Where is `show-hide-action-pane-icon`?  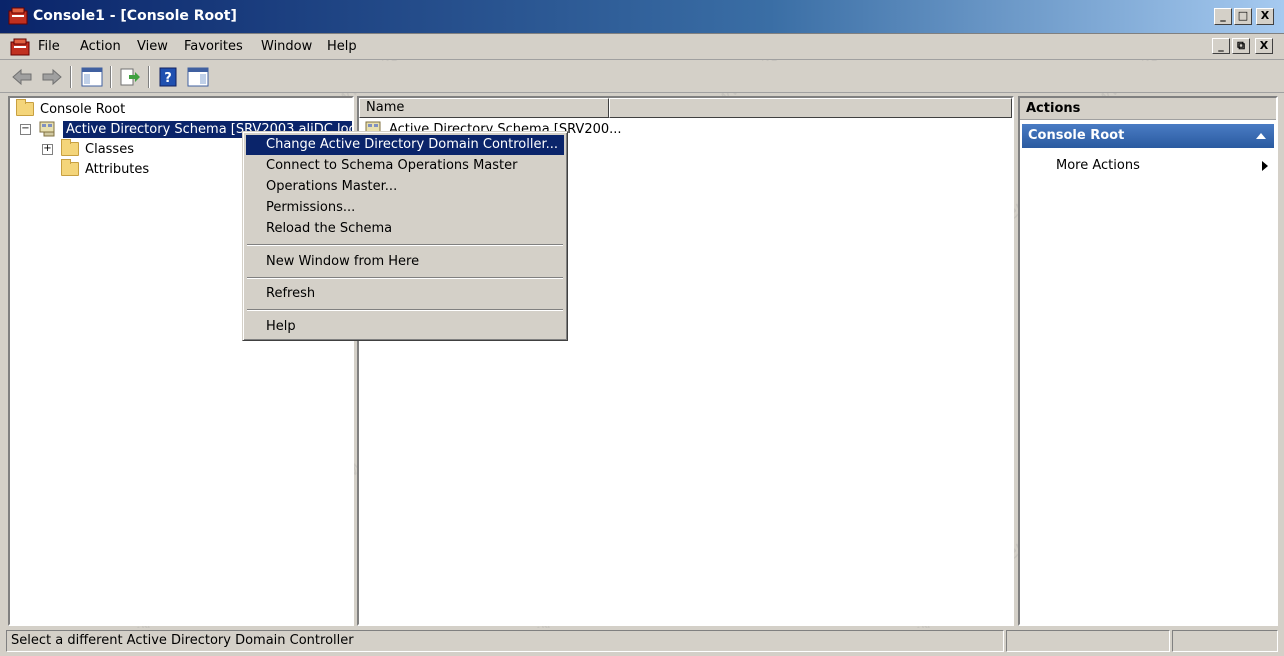 show-hide-action-pane-icon is located at coordinates (198, 77).